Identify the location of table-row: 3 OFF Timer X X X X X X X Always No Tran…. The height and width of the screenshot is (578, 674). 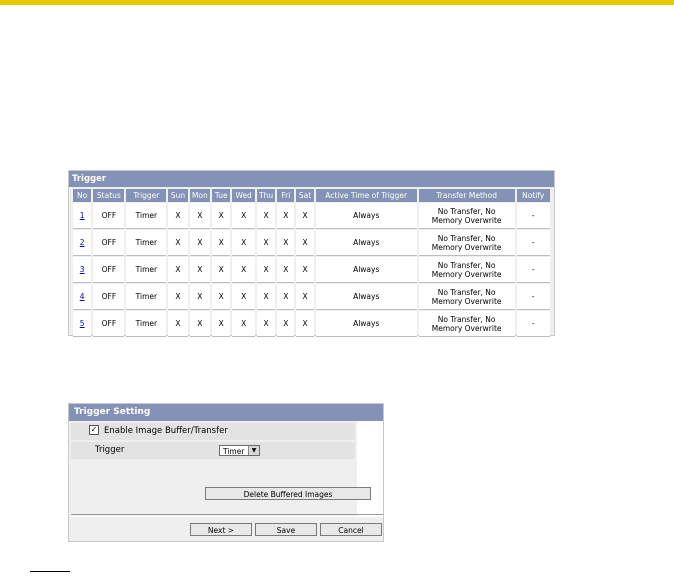
(311, 270).